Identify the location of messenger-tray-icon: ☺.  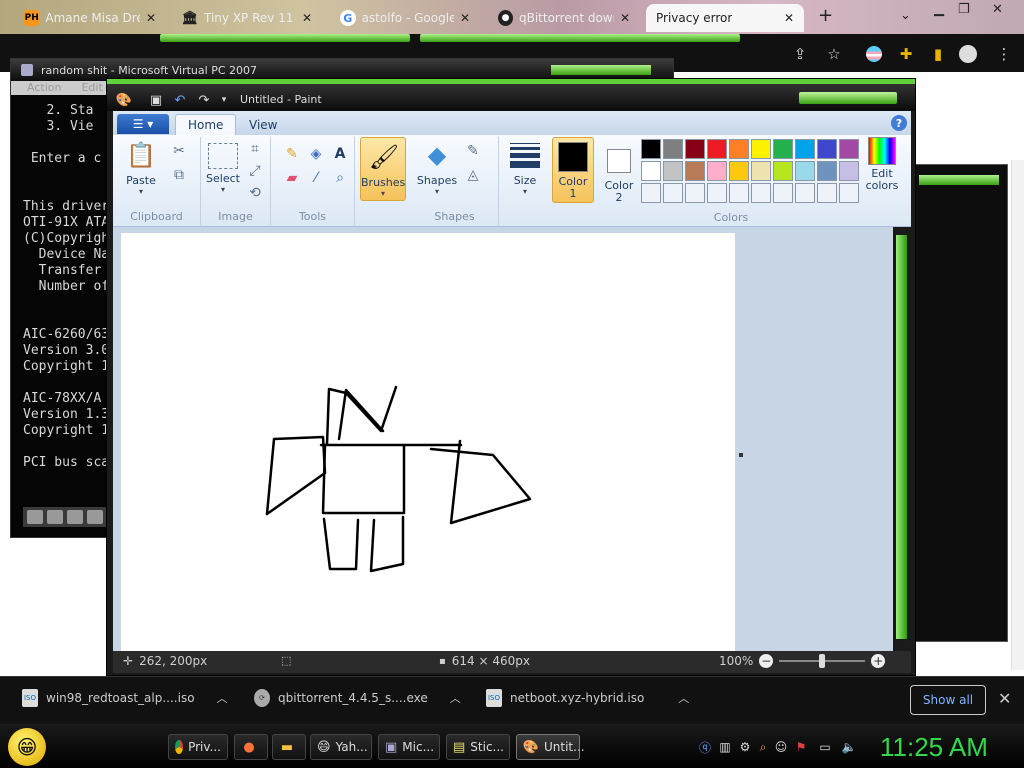
(781, 747).